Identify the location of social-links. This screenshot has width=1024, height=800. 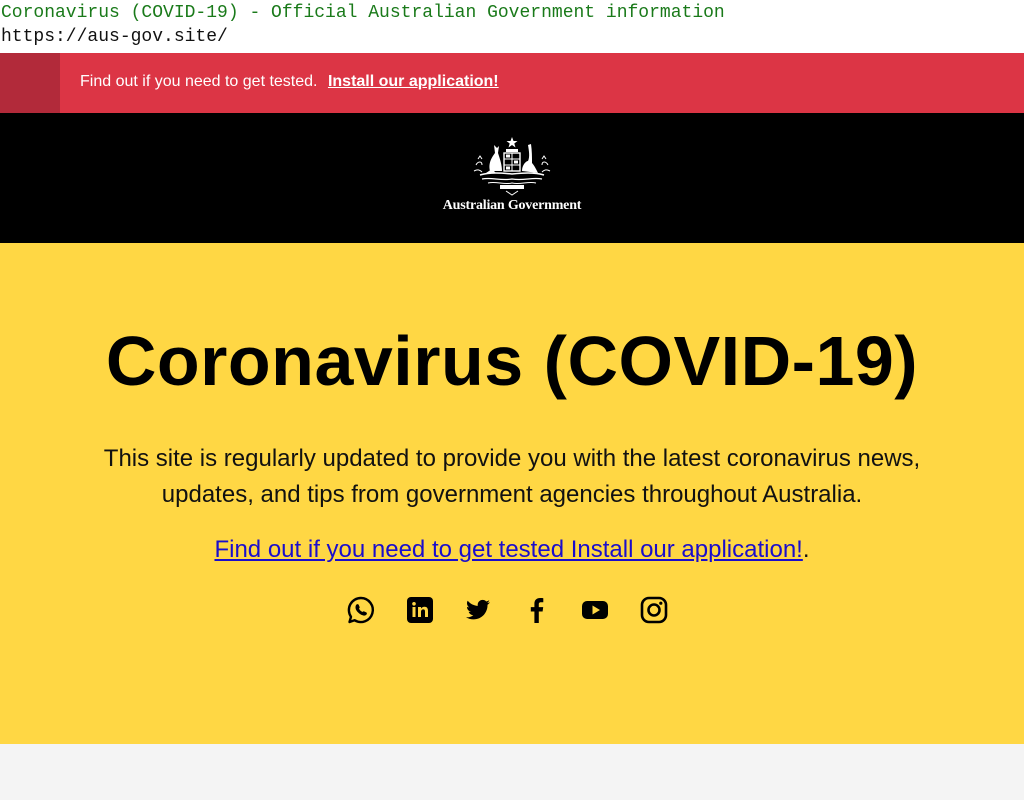
(522, 612).